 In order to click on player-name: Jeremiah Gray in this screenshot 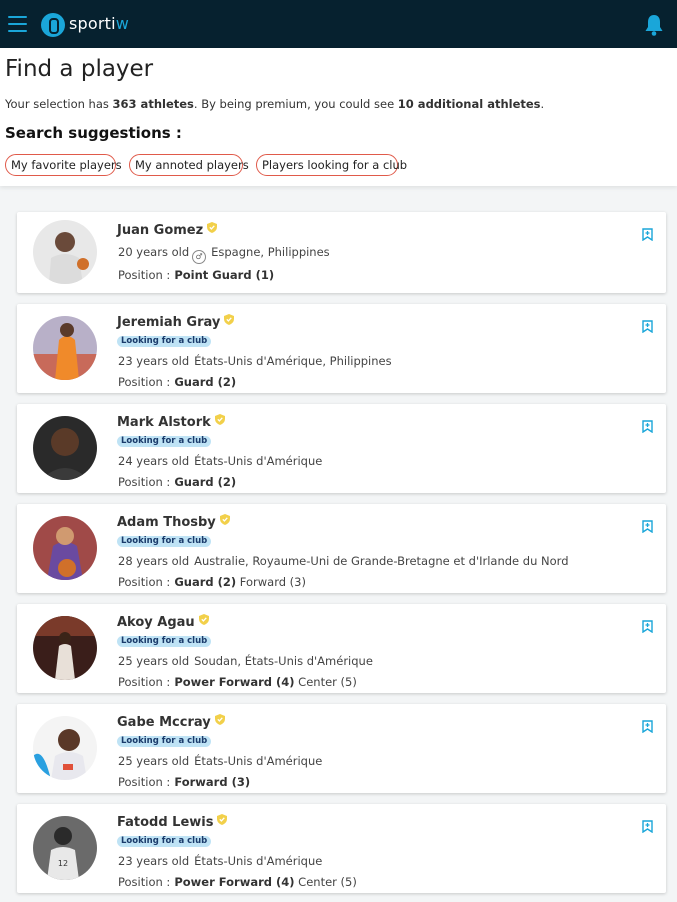, I will do `click(176, 322)`.